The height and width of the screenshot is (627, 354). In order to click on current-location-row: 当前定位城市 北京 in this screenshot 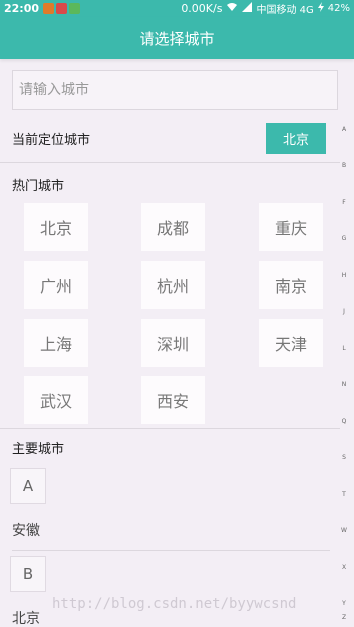, I will do `click(169, 138)`.